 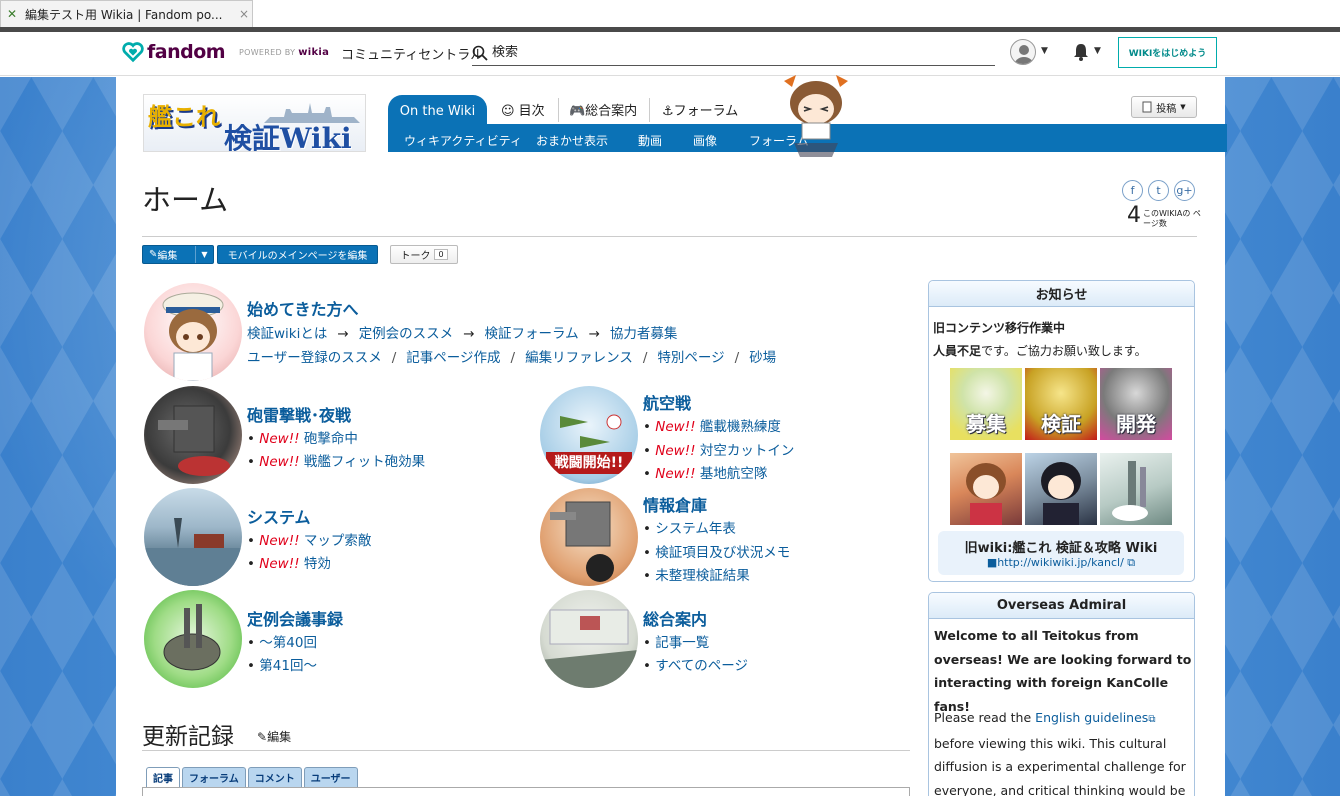 I want to click on search-input, so click(x=737, y=52).